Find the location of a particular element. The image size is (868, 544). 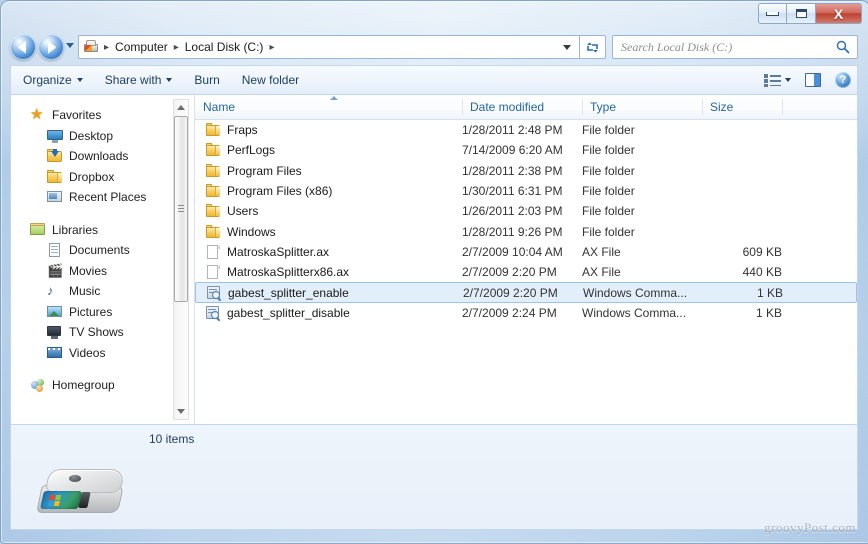

sidebar-item-movies: 🎬 Movies is located at coordinates (103, 271).